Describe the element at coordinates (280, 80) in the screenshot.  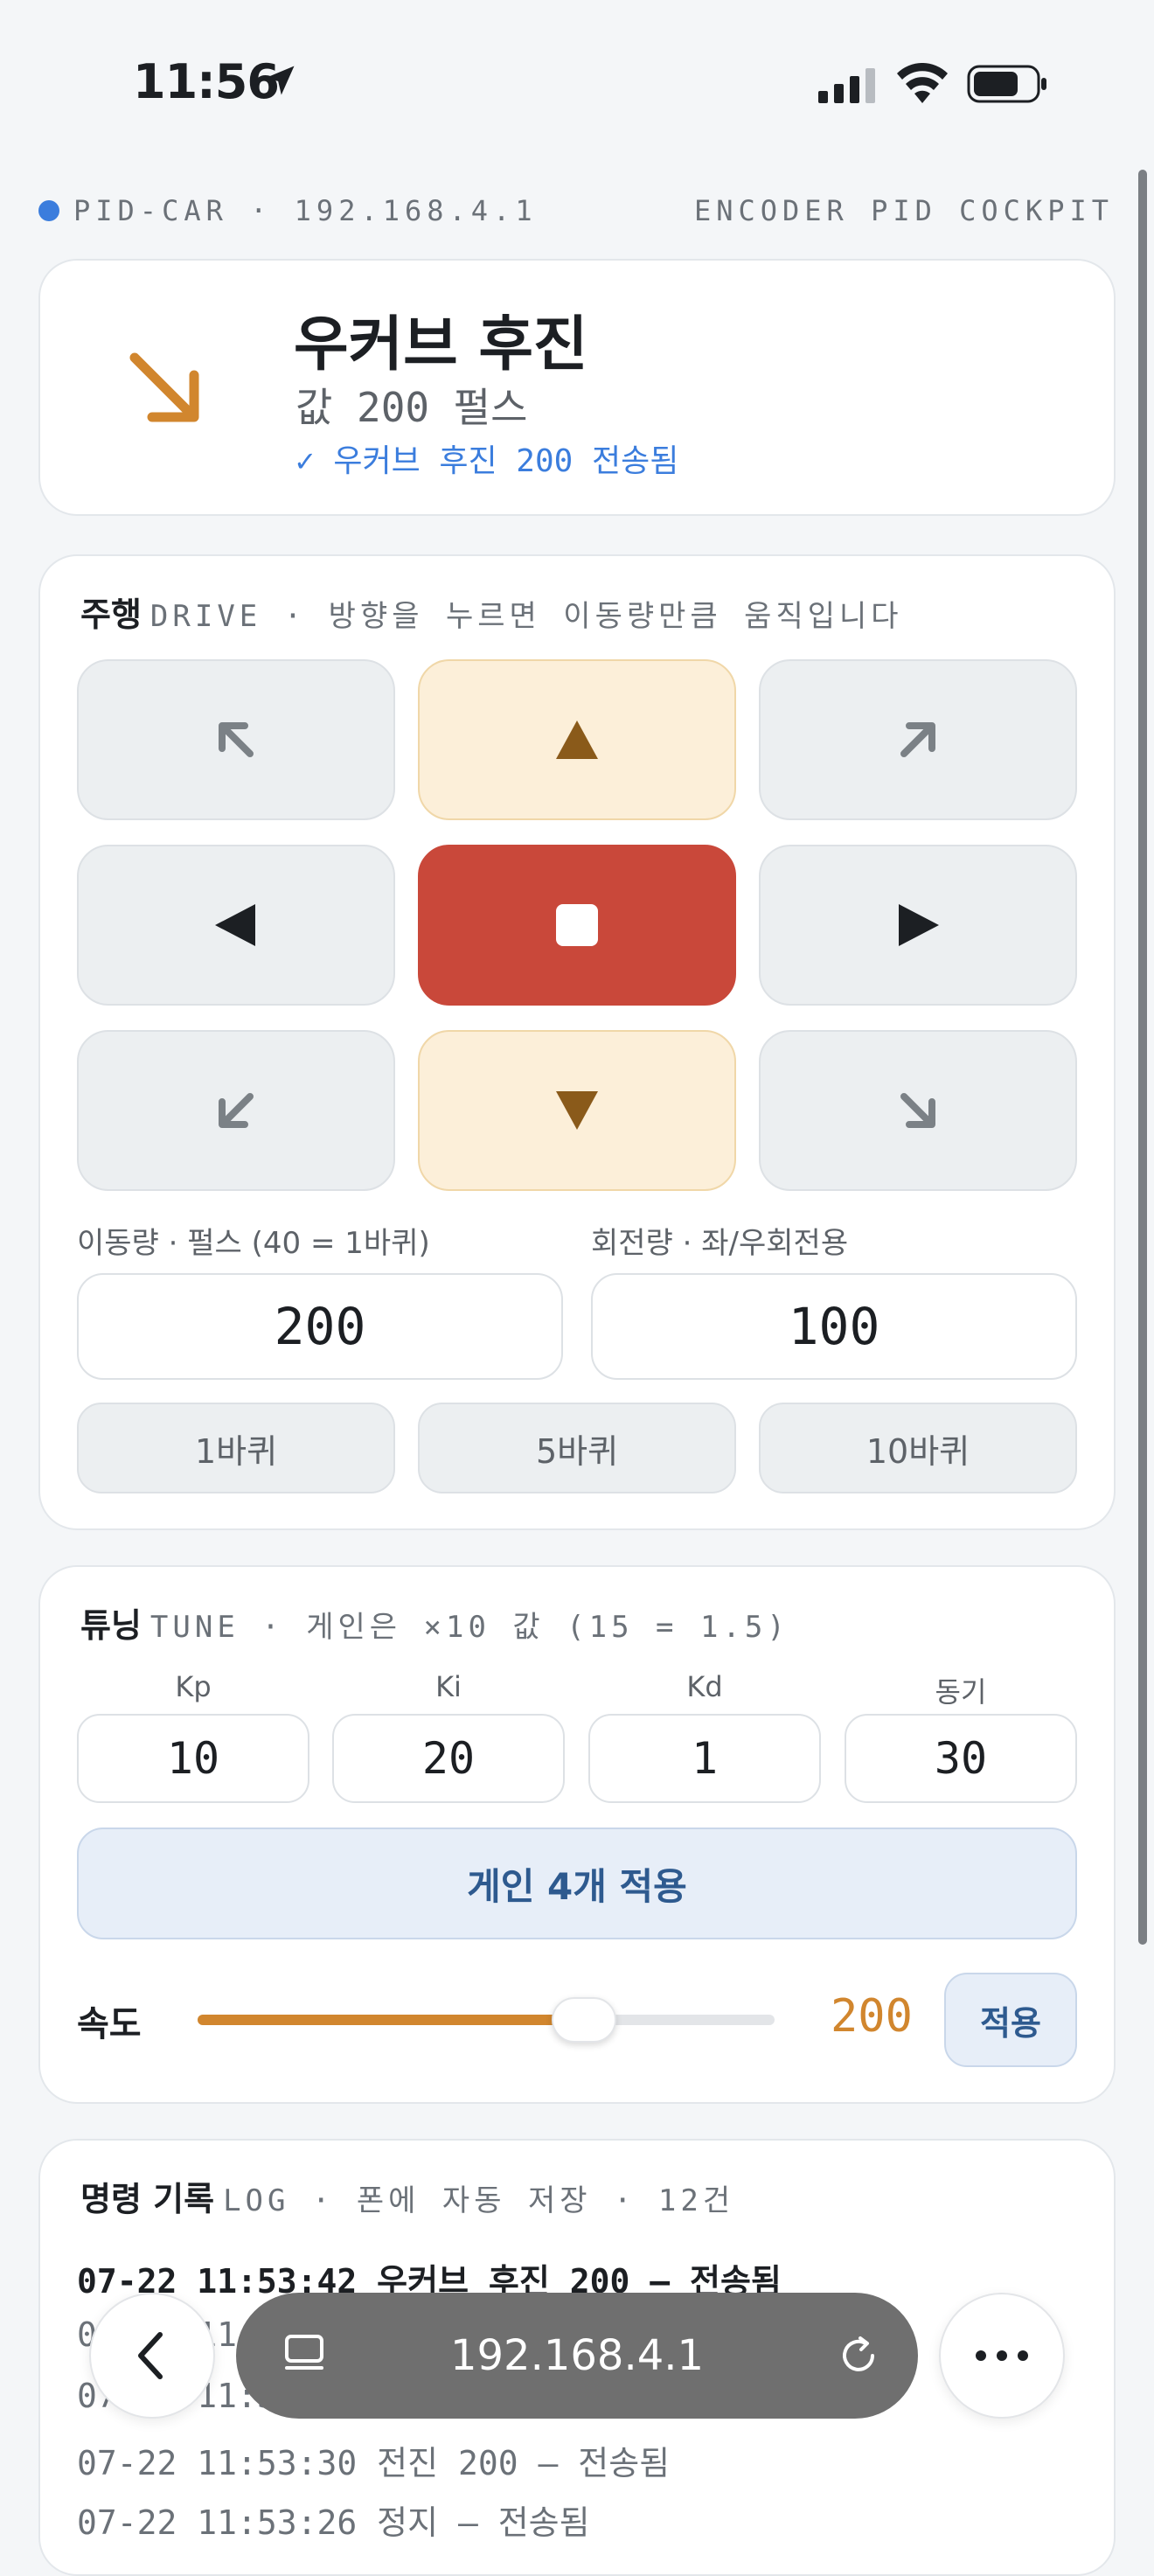
I see `location-arrow-icon` at that location.